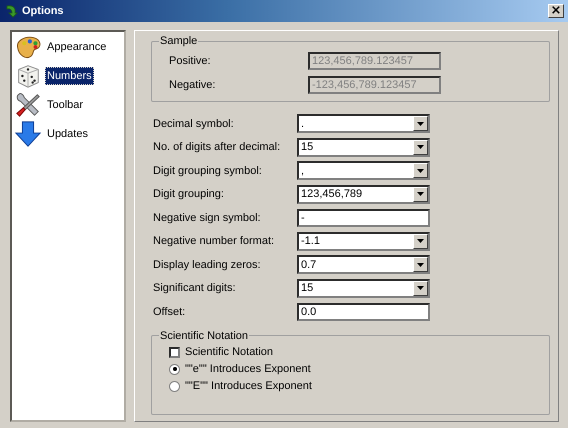 The height and width of the screenshot is (428, 568). Describe the element at coordinates (363, 170) in the screenshot. I see `dropdown: ,` at that location.